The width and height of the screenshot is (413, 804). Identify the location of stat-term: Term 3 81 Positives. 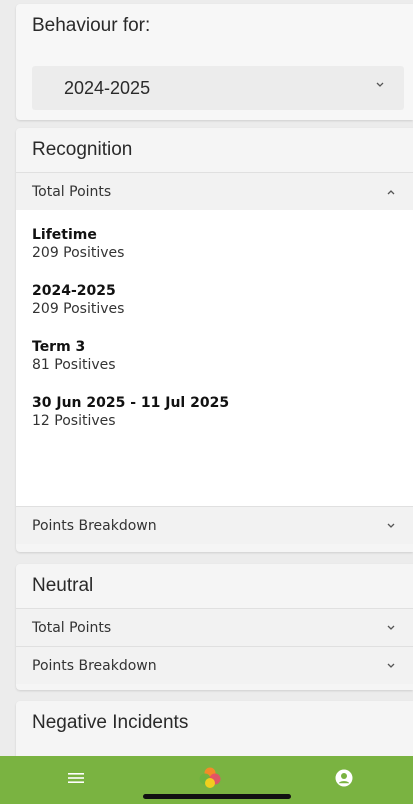
(214, 356).